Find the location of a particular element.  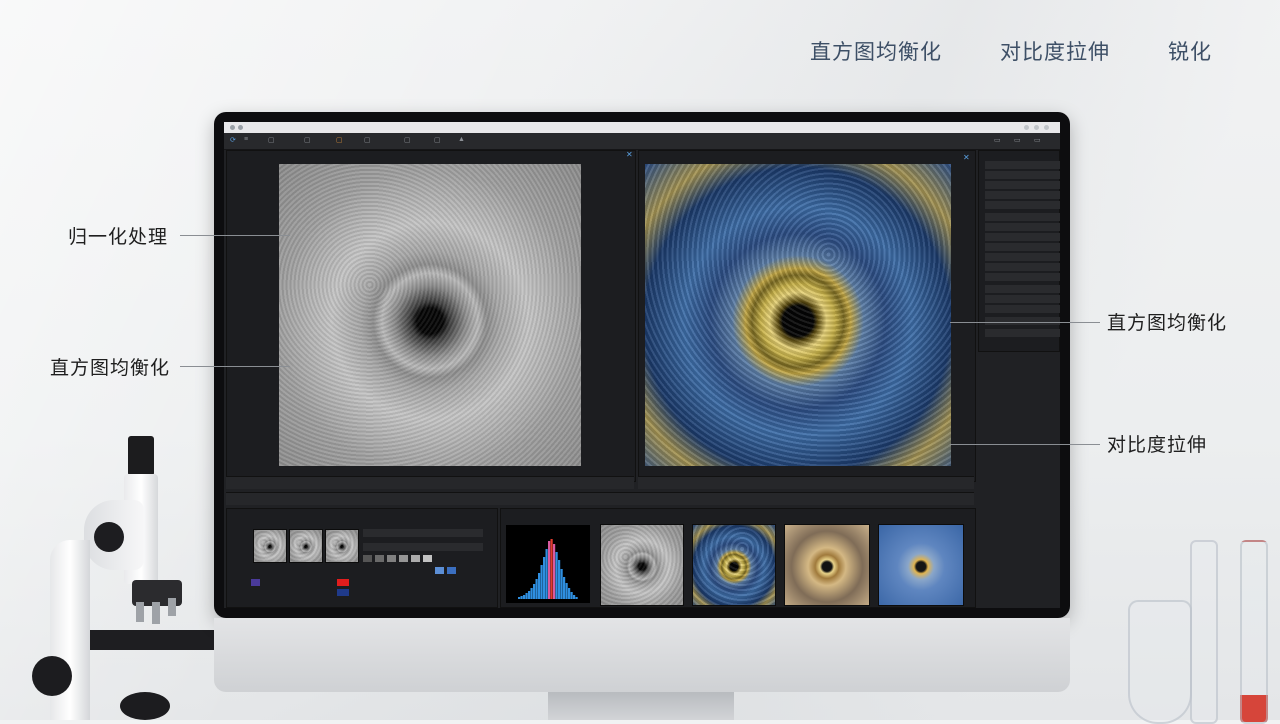

top-nav: 直方图均衡化 对比度拉伸 锐化 is located at coordinates (1011, 51).